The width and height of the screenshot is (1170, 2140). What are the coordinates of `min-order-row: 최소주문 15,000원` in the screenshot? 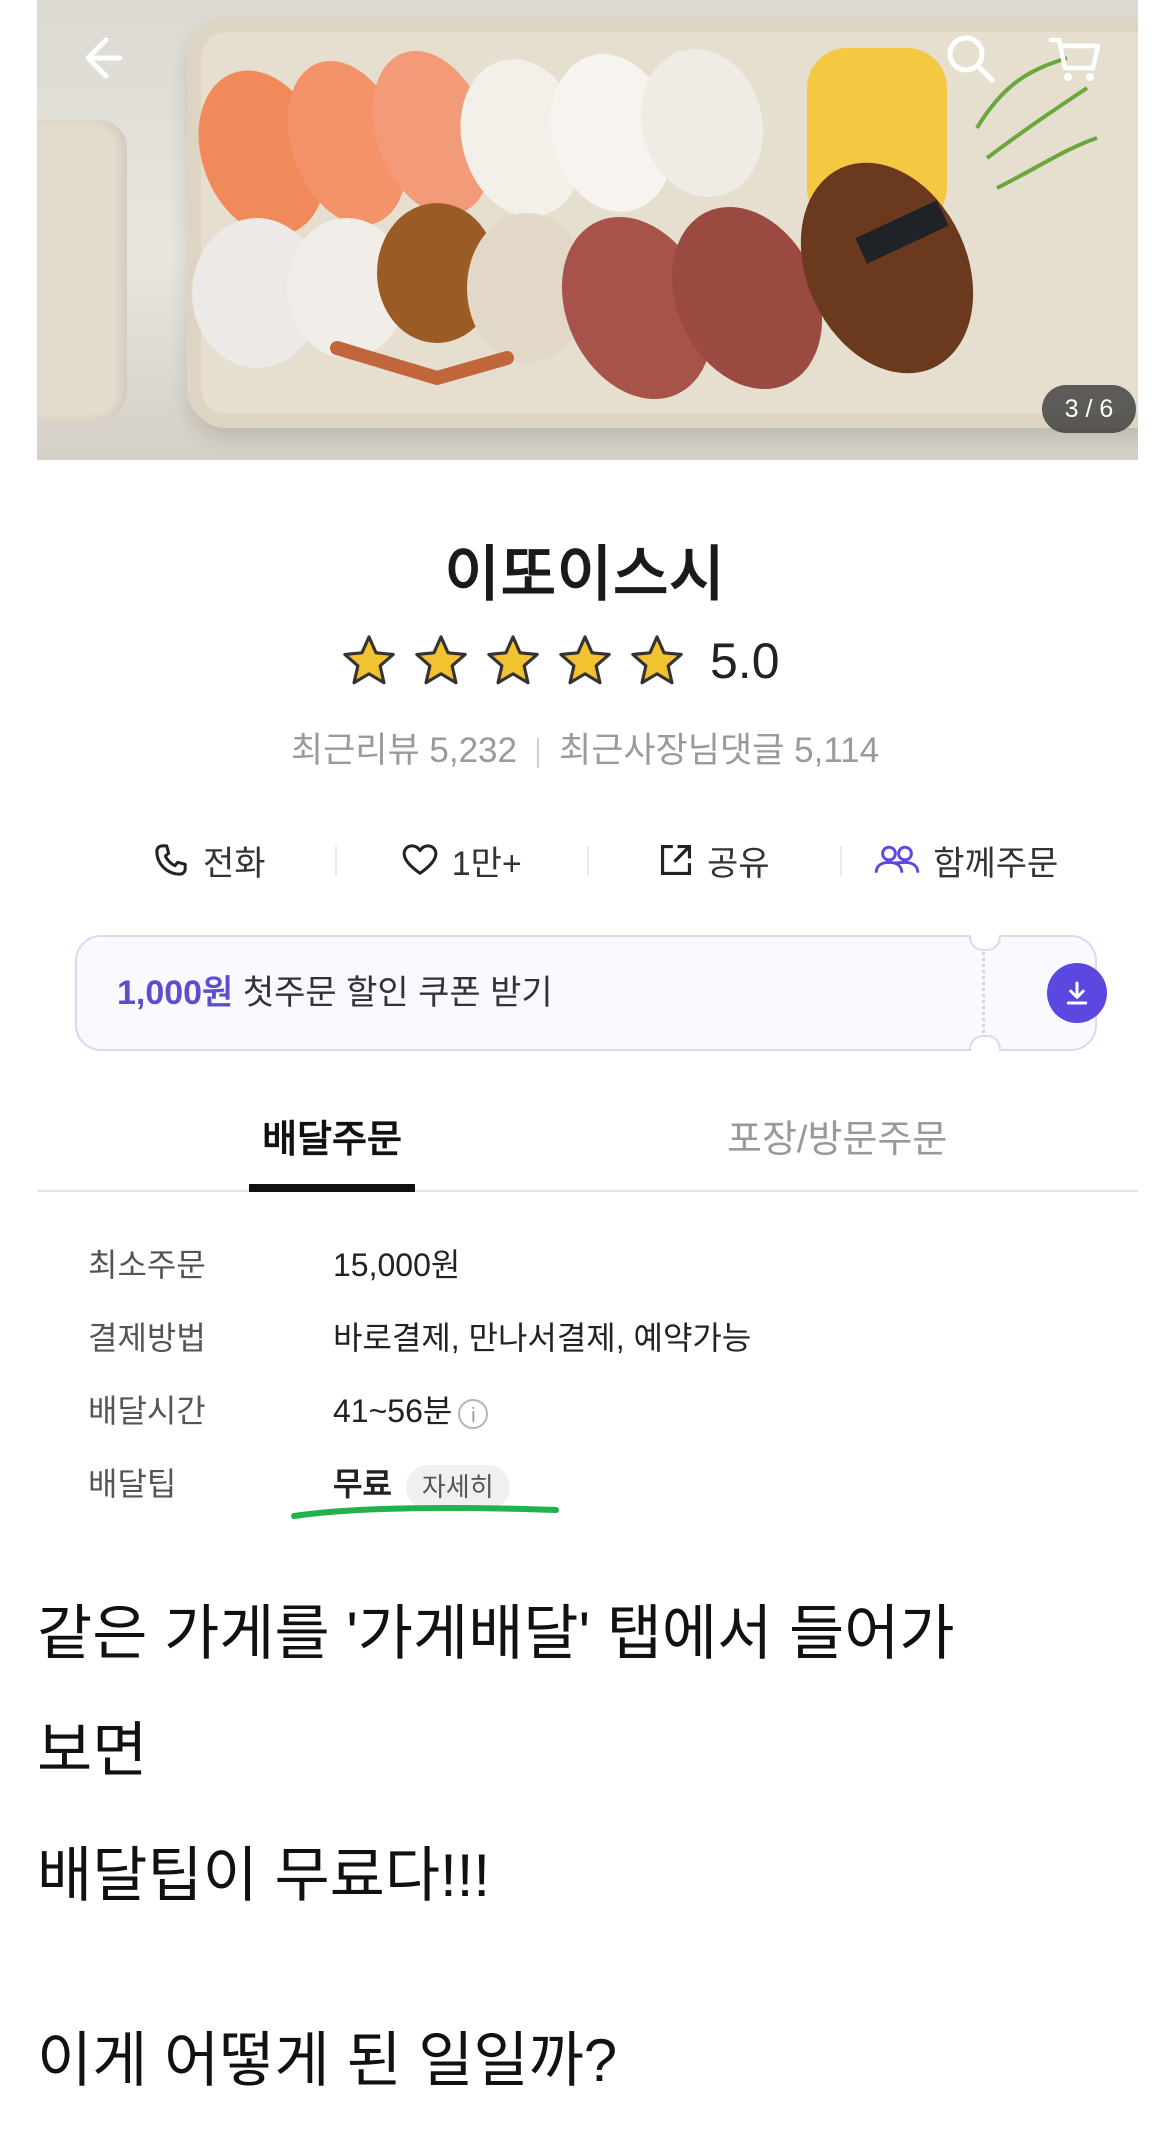 It's located at (588, 1276).